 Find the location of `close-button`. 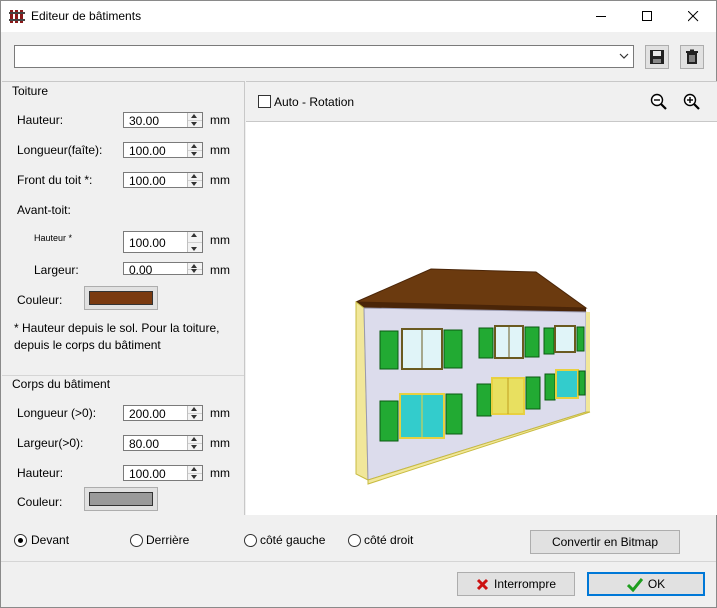

close-button is located at coordinates (693, 16).